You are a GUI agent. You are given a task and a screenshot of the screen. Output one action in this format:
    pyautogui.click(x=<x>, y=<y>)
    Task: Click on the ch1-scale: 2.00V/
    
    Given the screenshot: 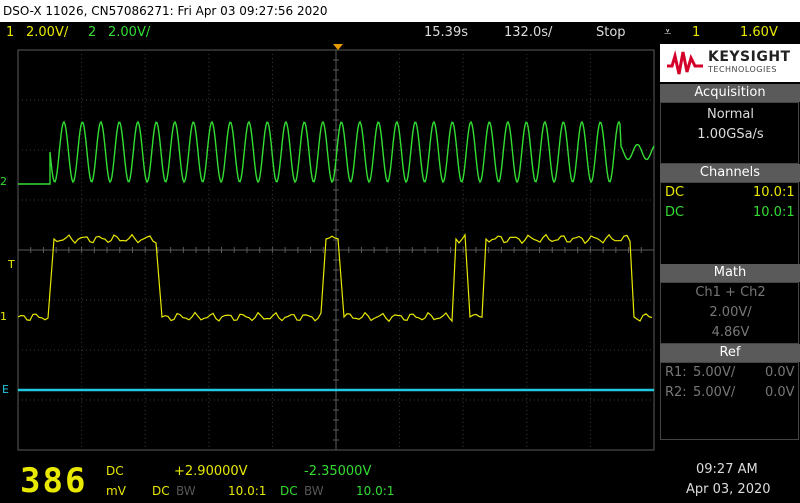 What is the action you would take?
    pyautogui.click(x=47, y=33)
    